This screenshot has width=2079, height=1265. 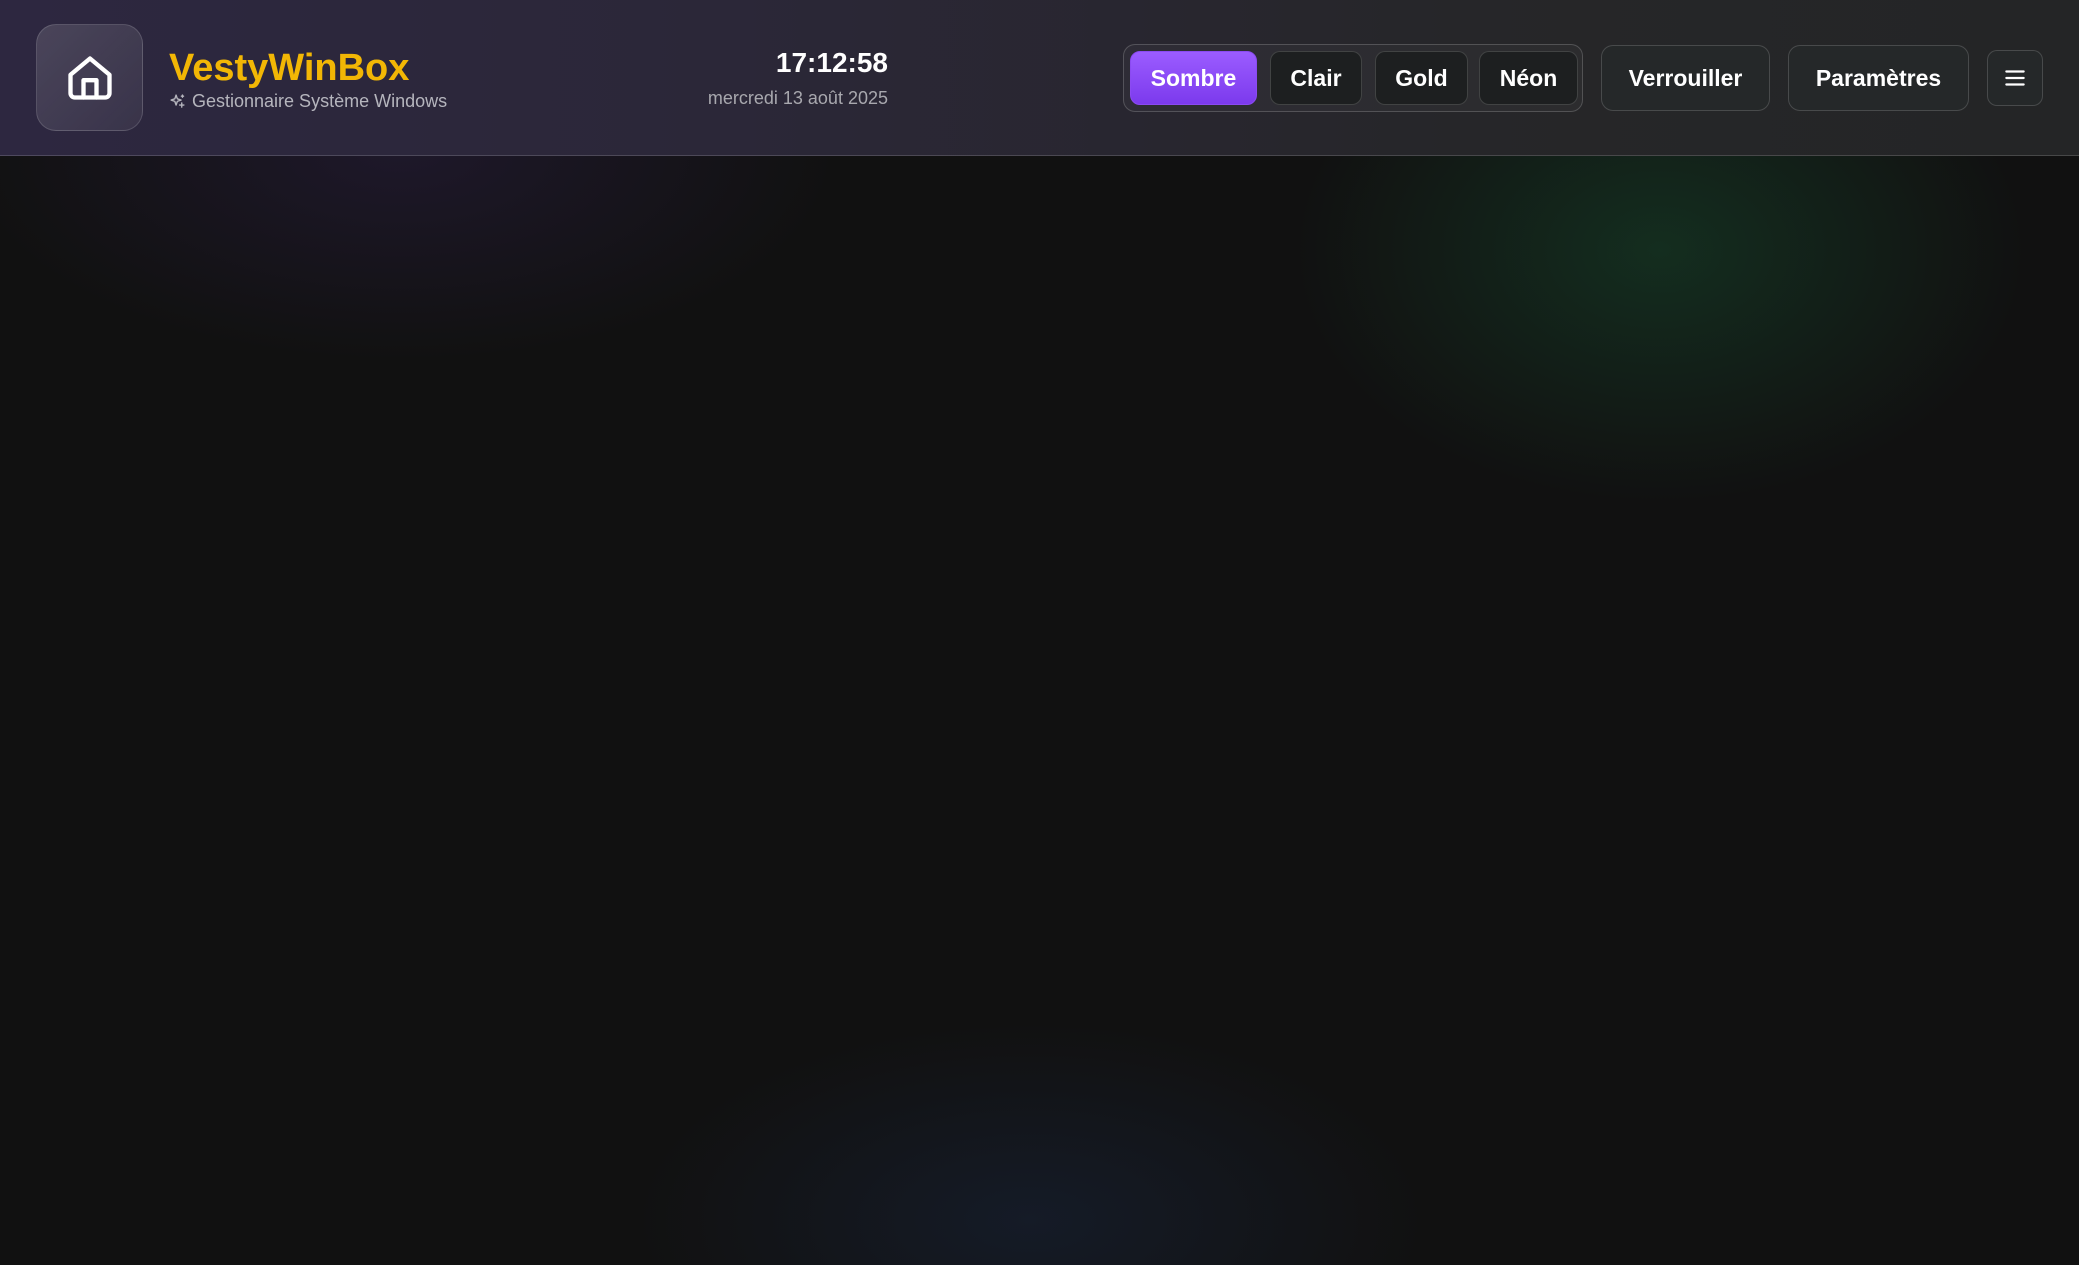 What do you see at coordinates (1316, 78) in the screenshot?
I see `theme-button-clair: Clair` at bounding box center [1316, 78].